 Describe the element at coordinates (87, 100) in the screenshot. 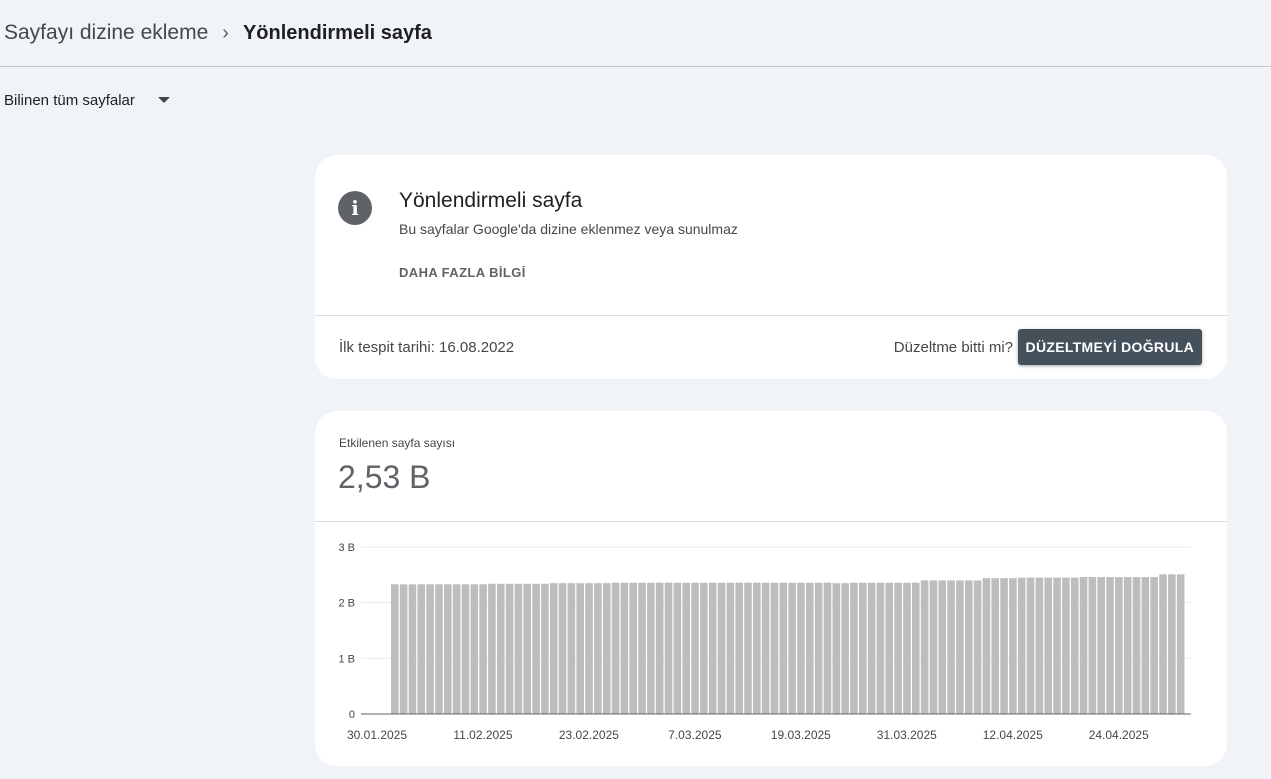

I see `page-filter-dropdown: Bilinen tüm sayfalar` at that location.